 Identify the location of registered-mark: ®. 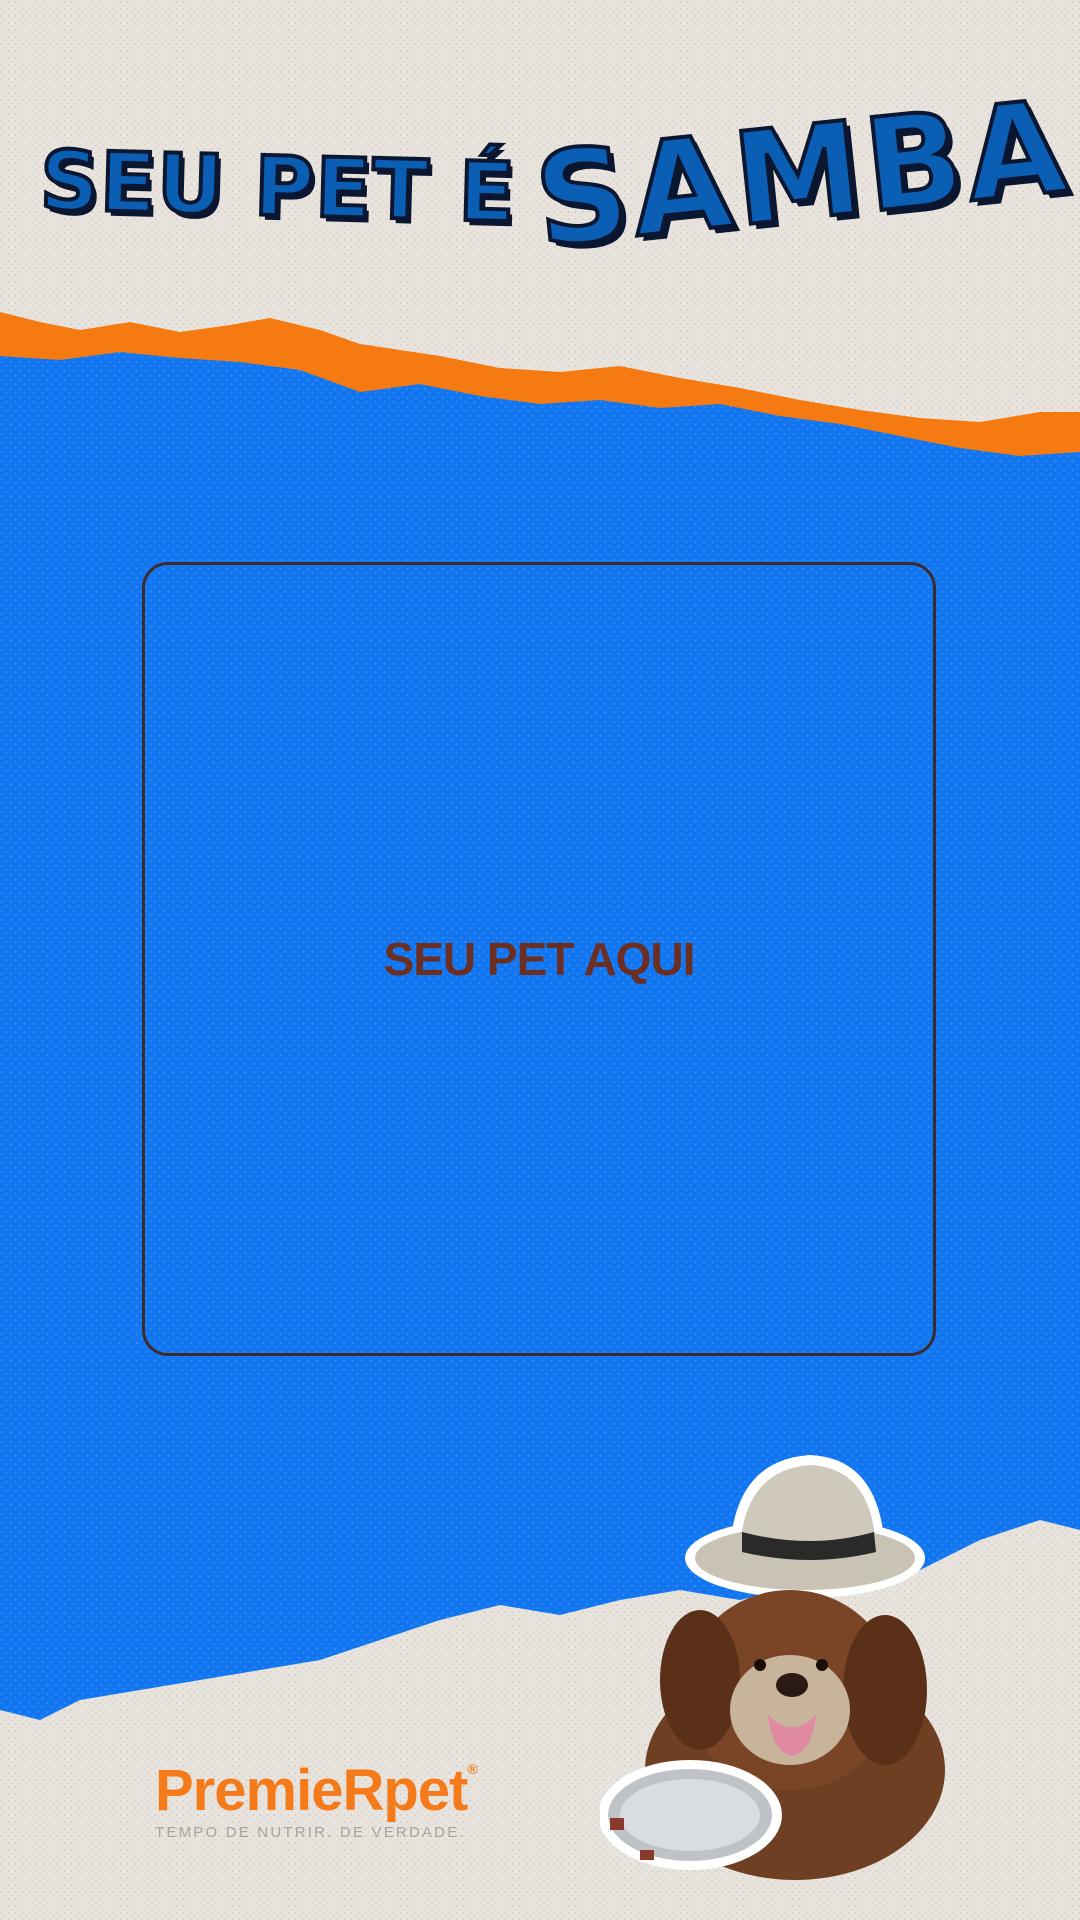
(472, 1769).